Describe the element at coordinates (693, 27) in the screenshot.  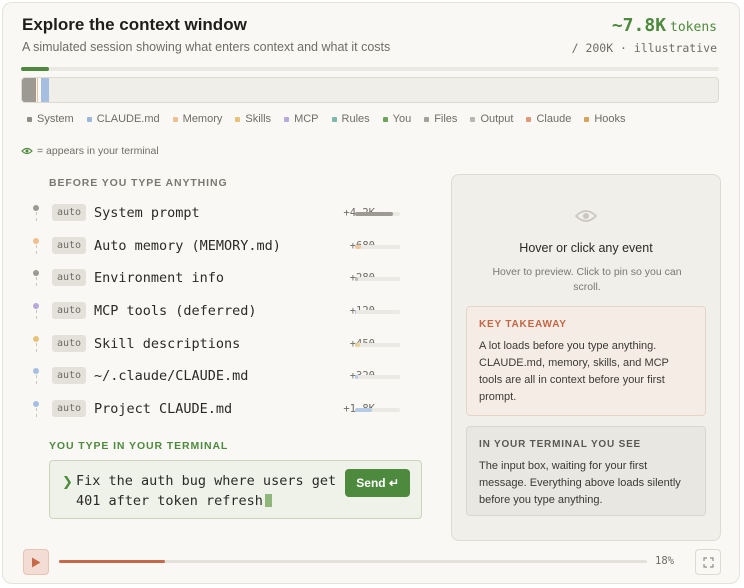
I see `token-count-unit: tokens` at that location.